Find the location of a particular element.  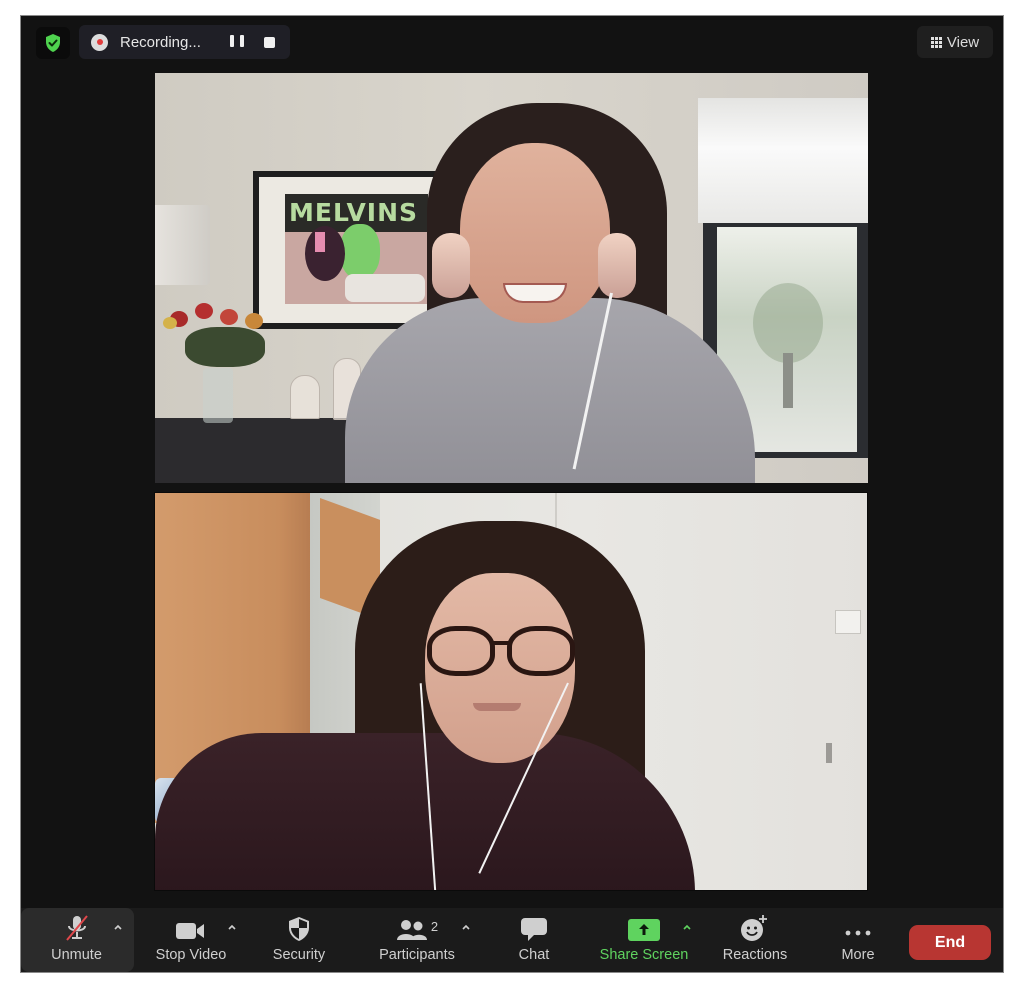

security-label: Security is located at coordinates (299, 955).